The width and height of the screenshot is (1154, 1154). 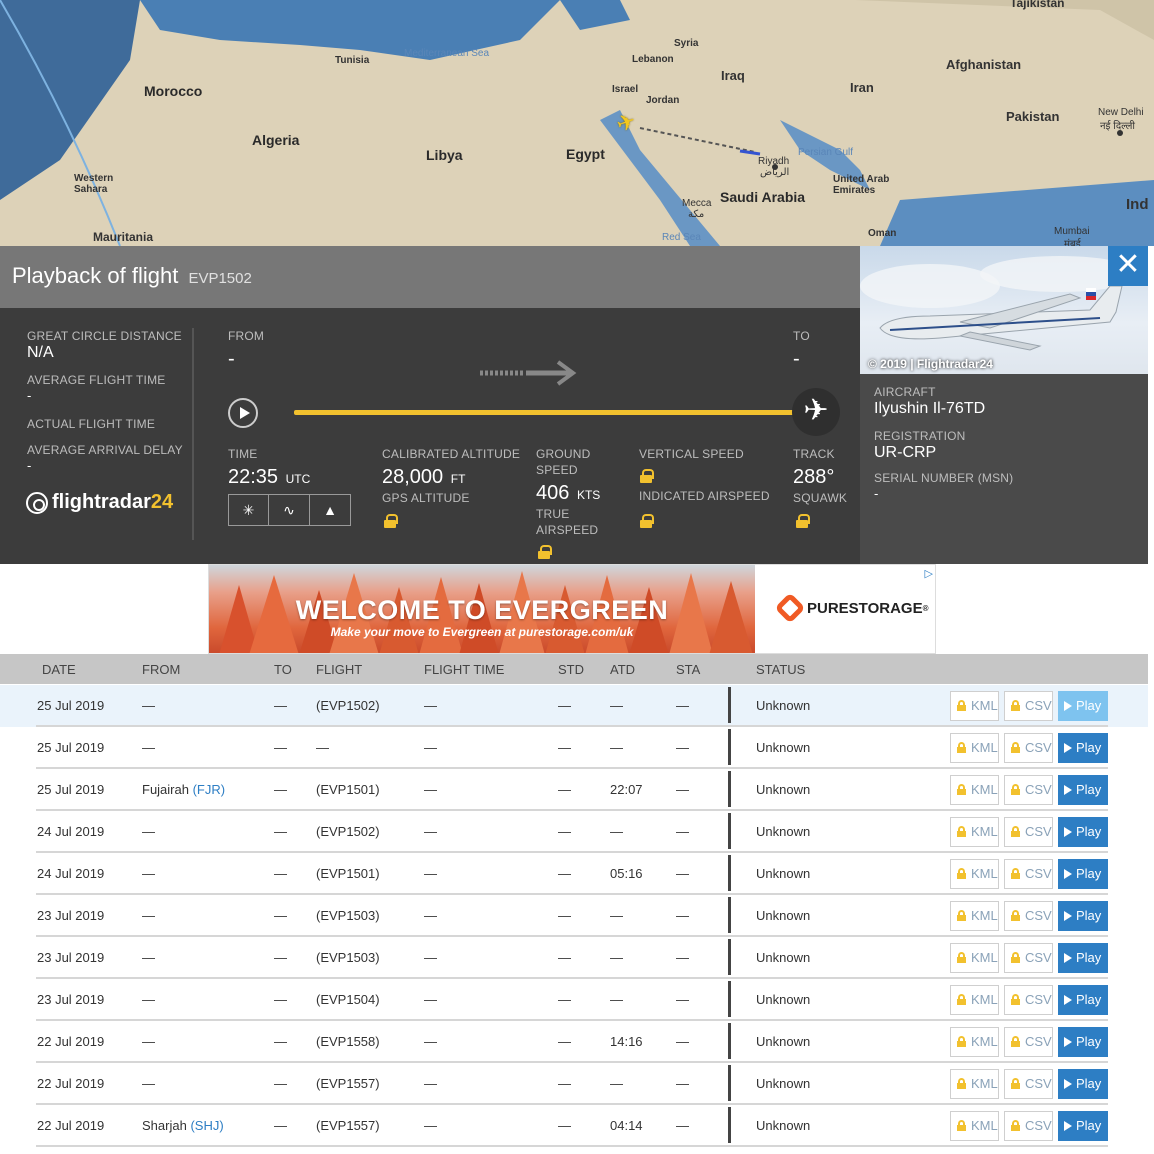 I want to click on route-arrow-icon, so click(x=528, y=373).